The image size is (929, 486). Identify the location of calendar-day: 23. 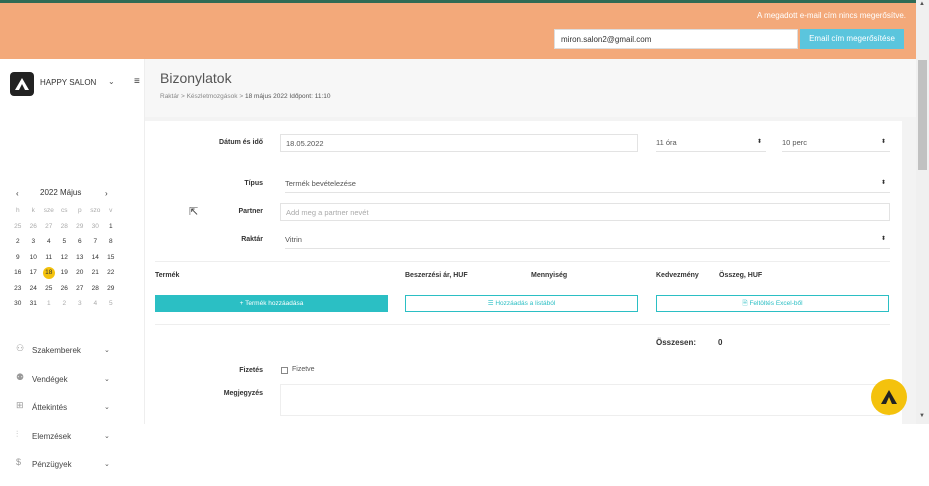
(18, 289).